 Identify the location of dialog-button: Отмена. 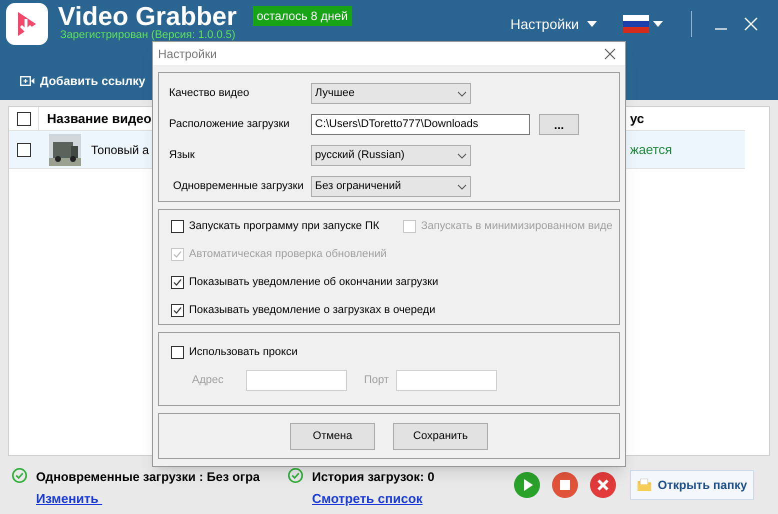
(332, 436).